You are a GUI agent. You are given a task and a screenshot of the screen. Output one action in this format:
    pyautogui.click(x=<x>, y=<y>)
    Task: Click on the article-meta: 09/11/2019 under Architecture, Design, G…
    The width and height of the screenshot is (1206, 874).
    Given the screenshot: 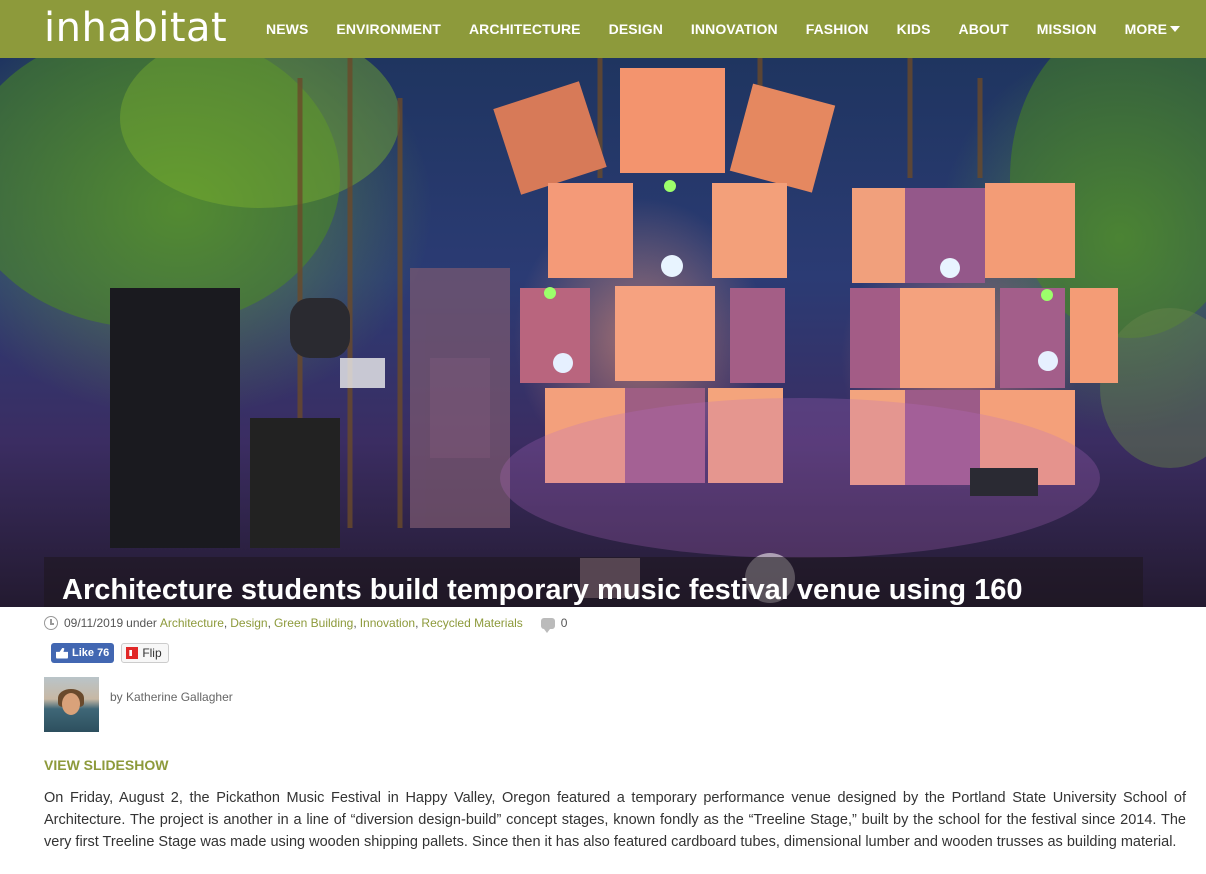 What is the action you would take?
    pyautogui.click(x=306, y=623)
    